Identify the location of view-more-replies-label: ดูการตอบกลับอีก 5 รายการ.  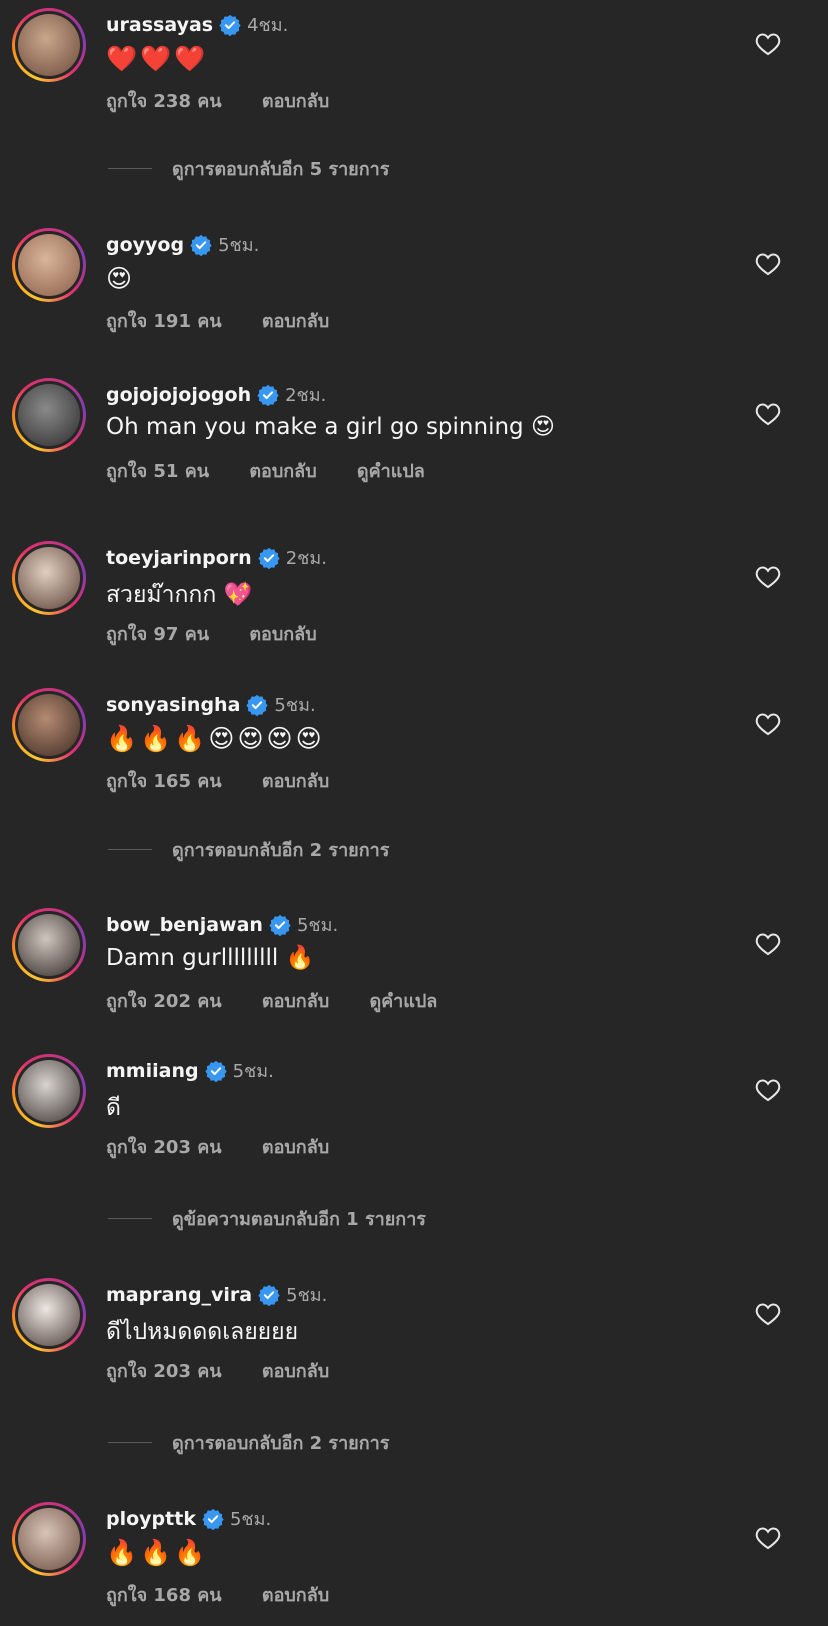
(280, 168).